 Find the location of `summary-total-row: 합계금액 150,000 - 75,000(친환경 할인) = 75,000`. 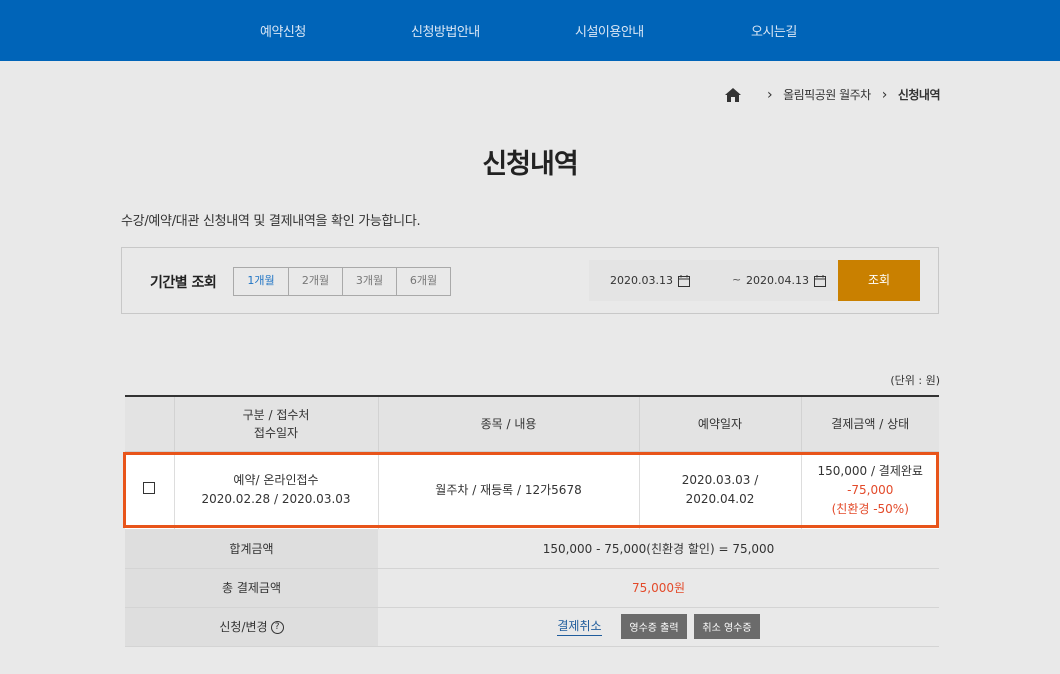

summary-total-row: 합계금액 150,000 - 75,000(친환경 할인) = 75,000 is located at coordinates (532, 549).